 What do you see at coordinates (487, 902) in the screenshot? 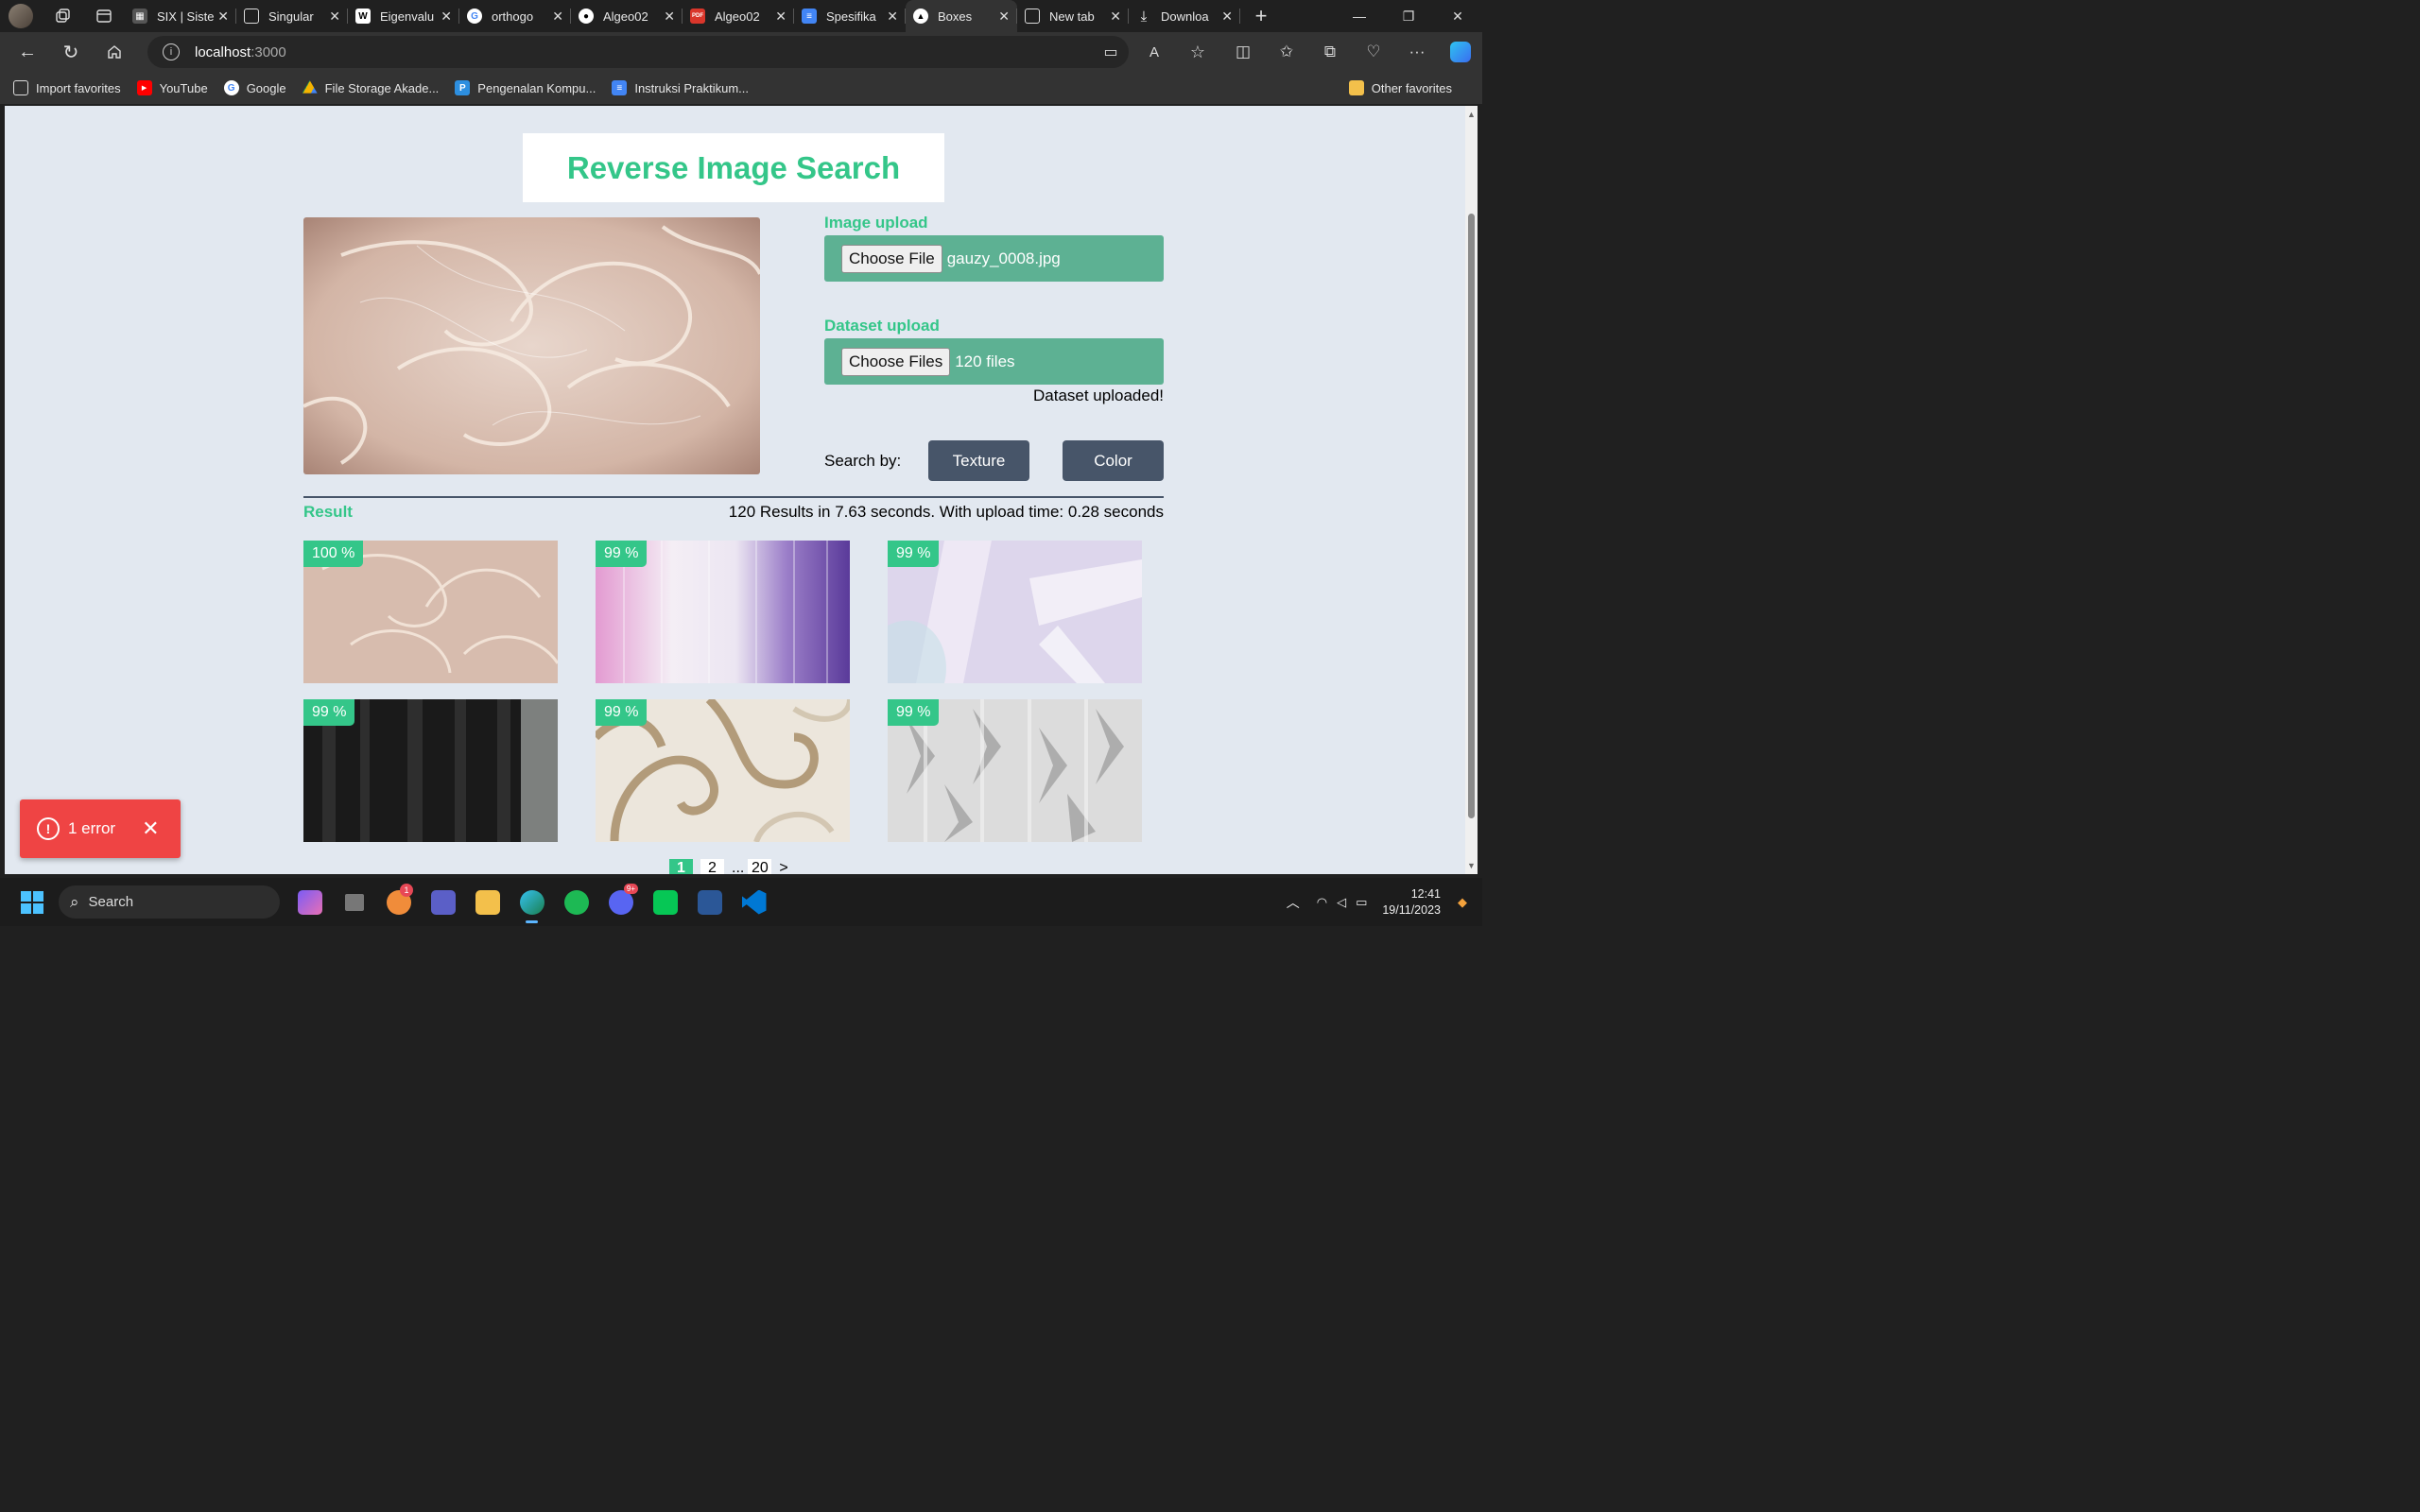
I see `file-explorer-icon` at bounding box center [487, 902].